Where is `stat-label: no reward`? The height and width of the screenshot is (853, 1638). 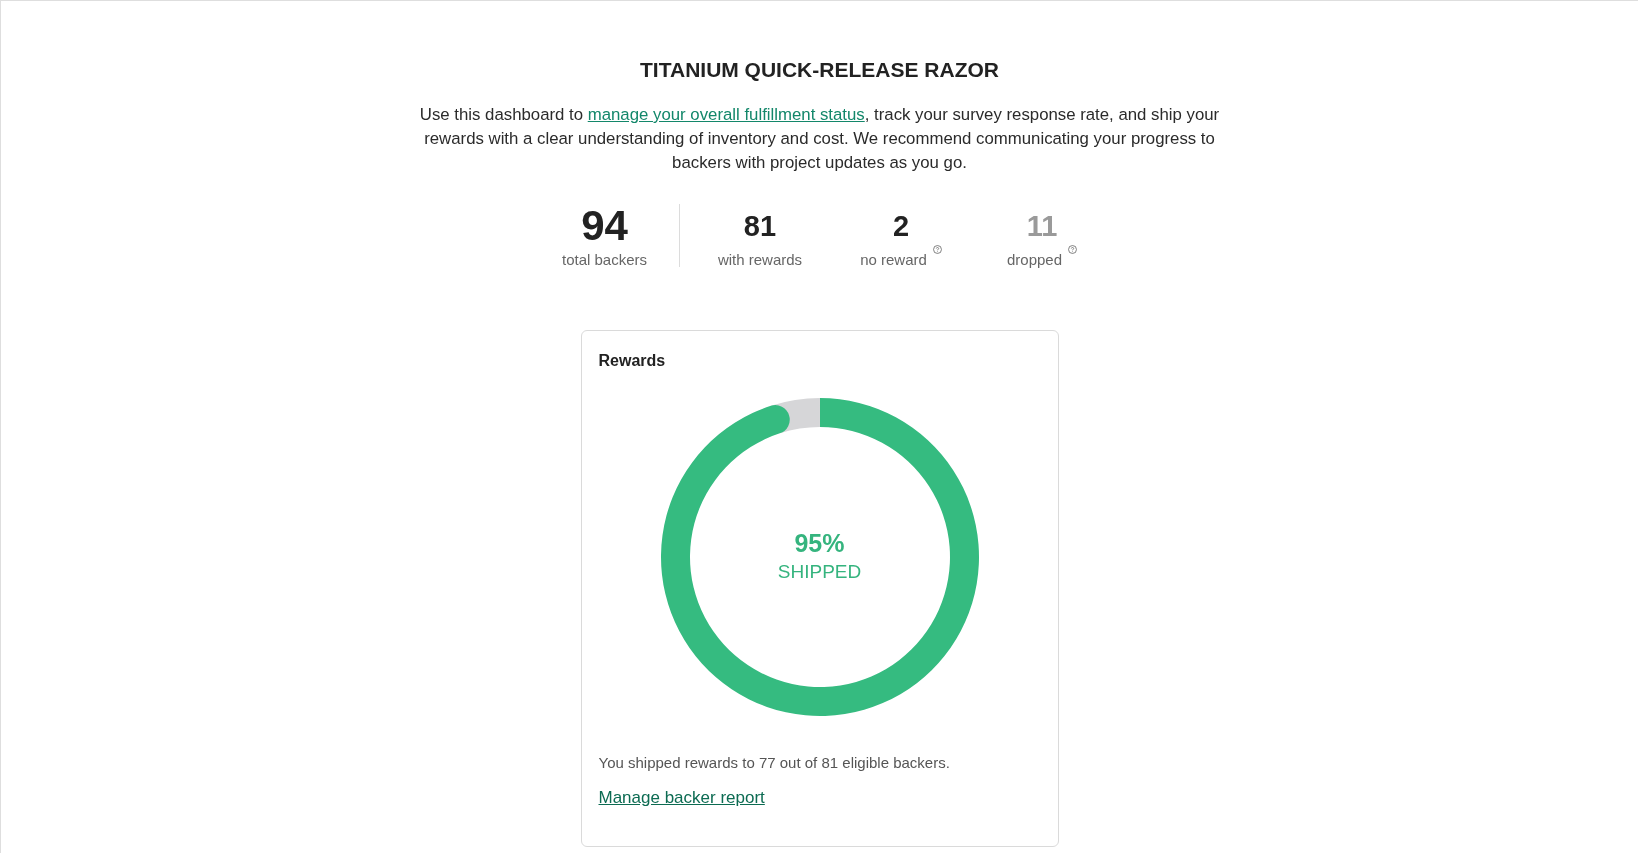 stat-label: no reward is located at coordinates (893, 260).